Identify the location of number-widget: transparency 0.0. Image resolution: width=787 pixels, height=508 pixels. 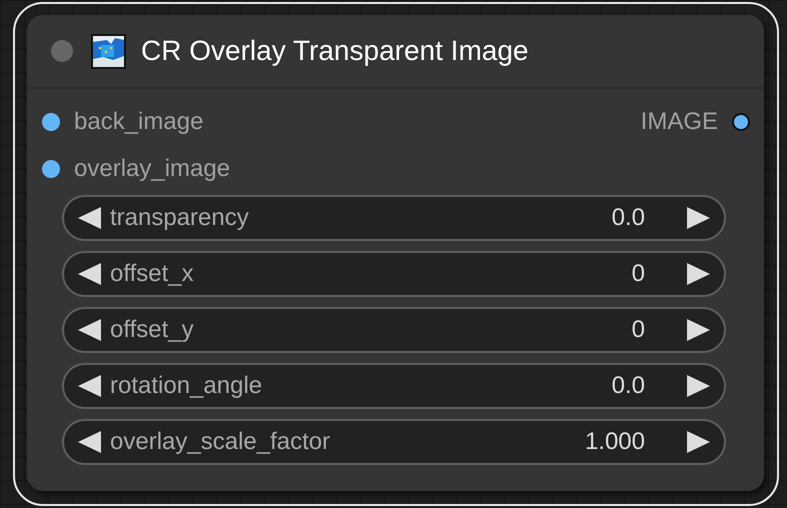
(394, 218).